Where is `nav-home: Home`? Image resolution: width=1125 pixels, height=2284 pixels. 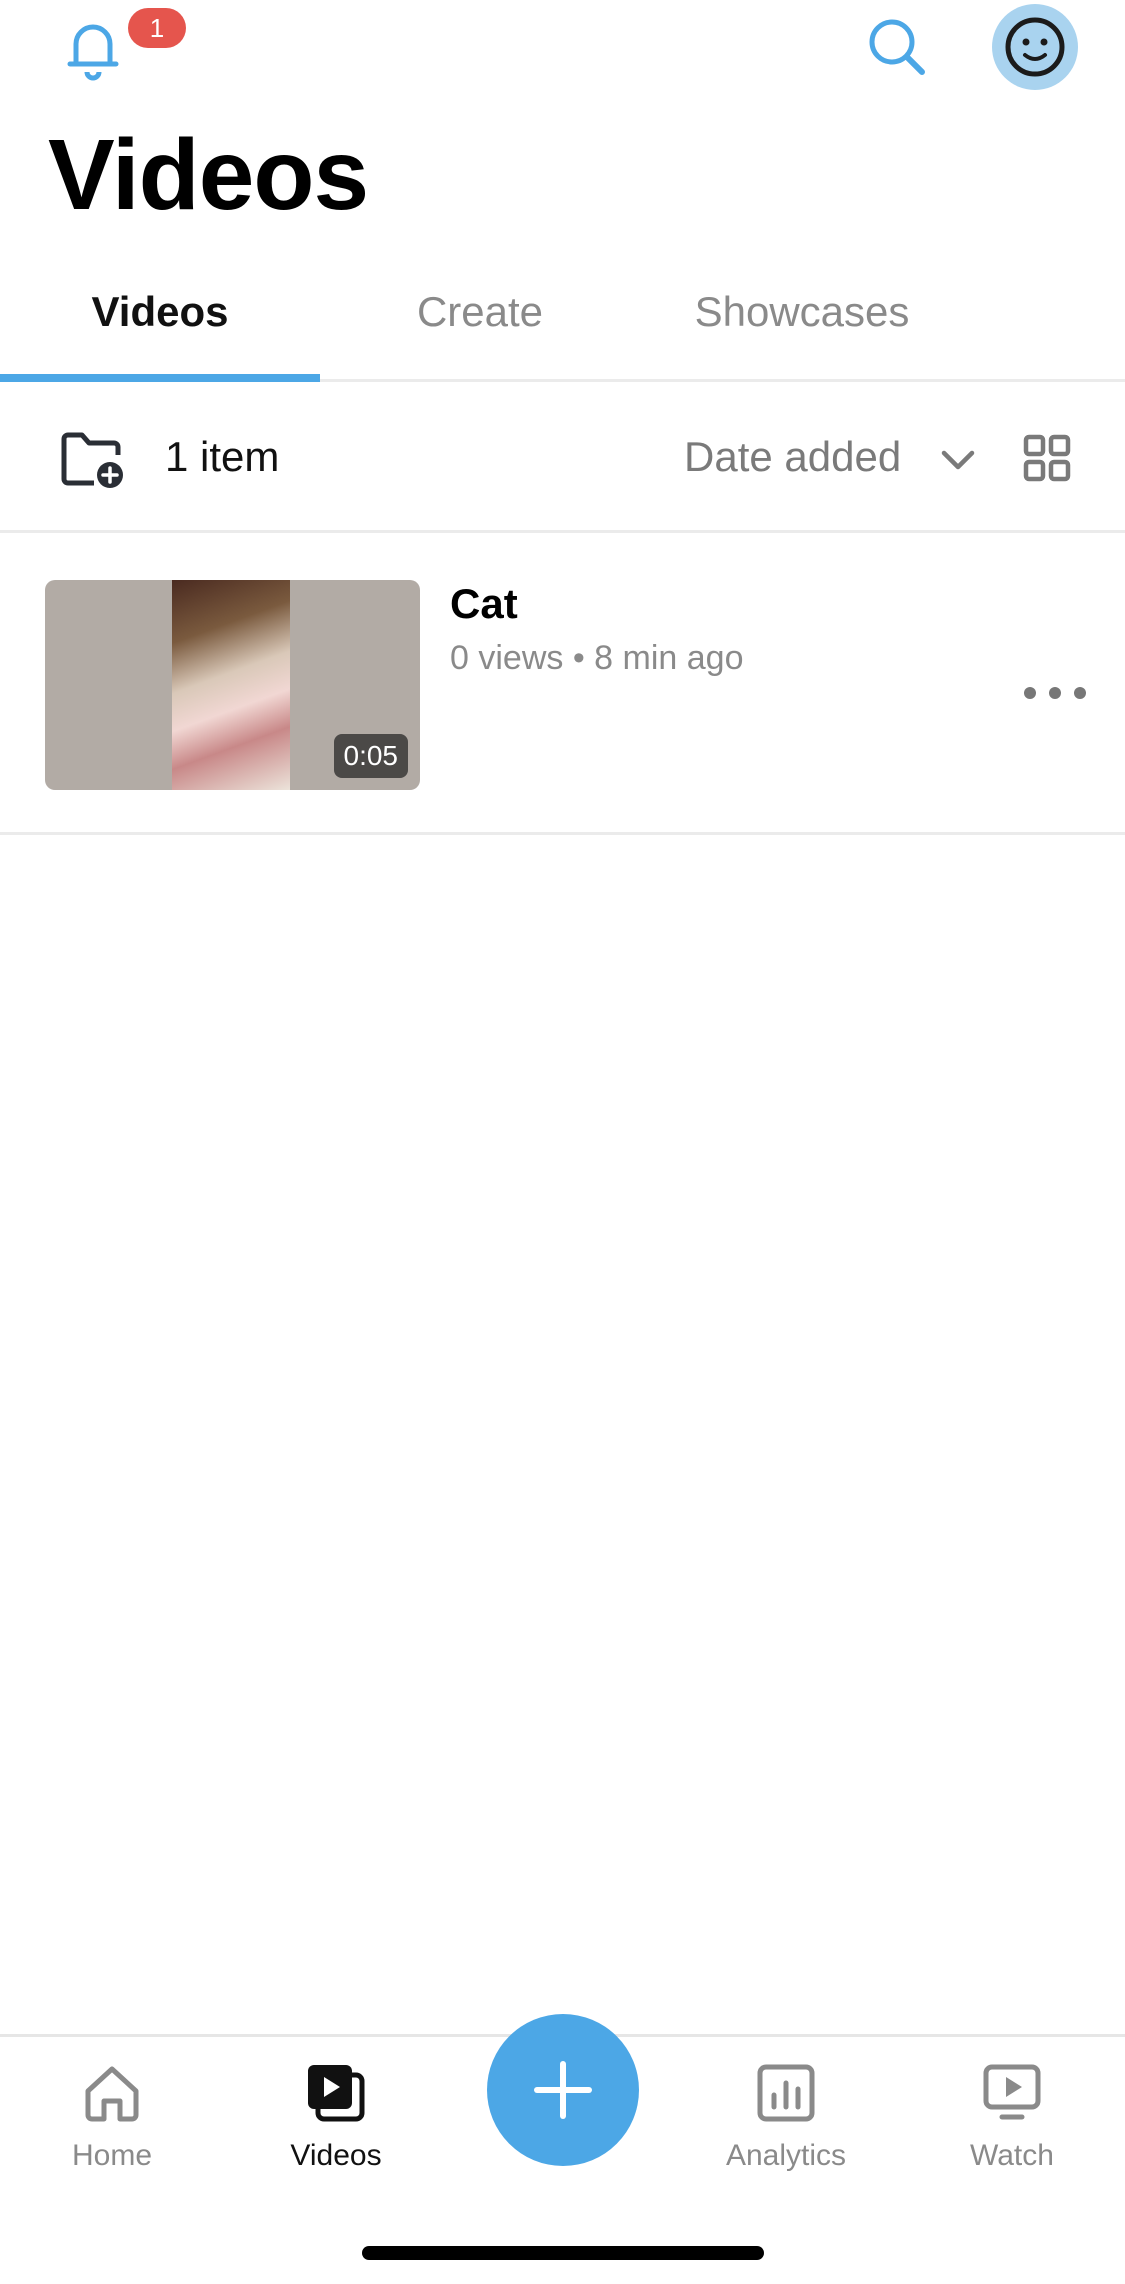 nav-home: Home is located at coordinates (112, 2117).